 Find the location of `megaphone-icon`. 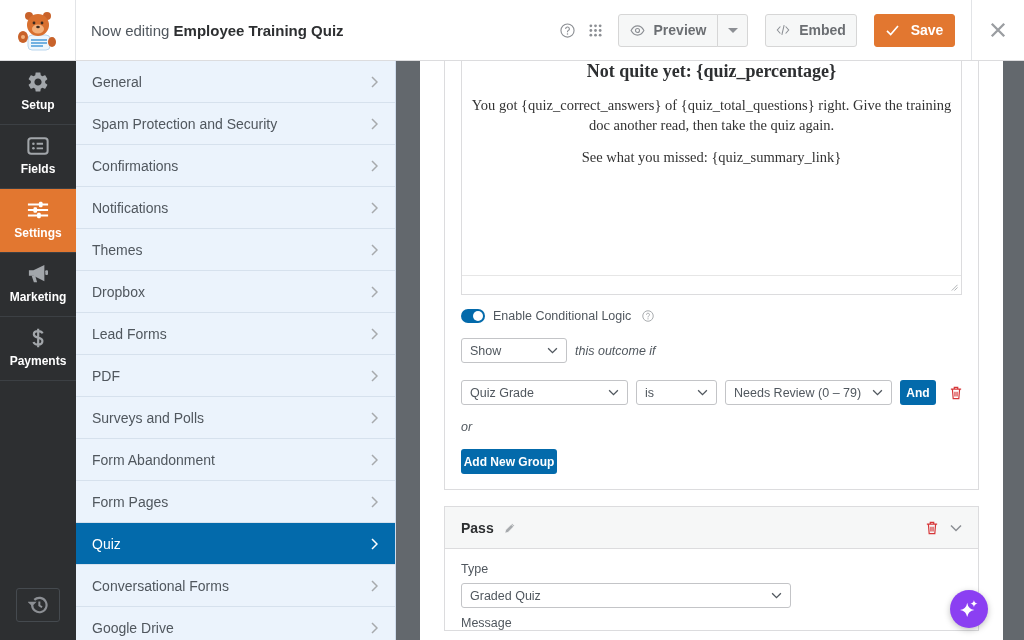

megaphone-icon is located at coordinates (38, 274).